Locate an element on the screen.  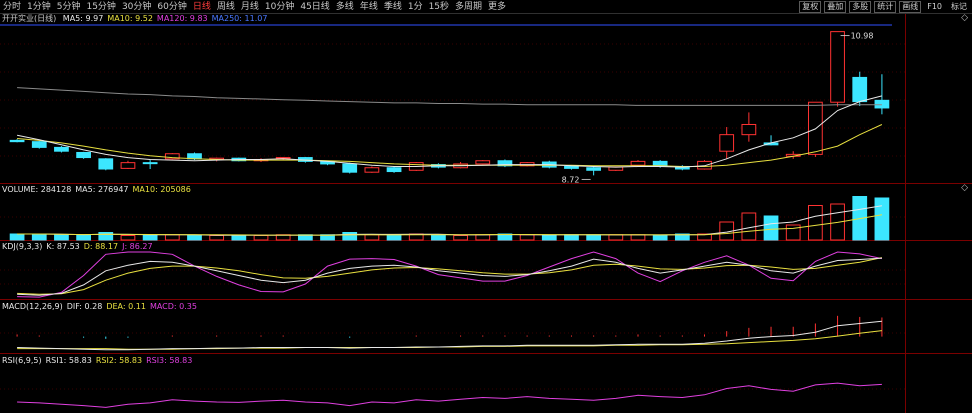
volume-panel is located at coordinates (449, 218).